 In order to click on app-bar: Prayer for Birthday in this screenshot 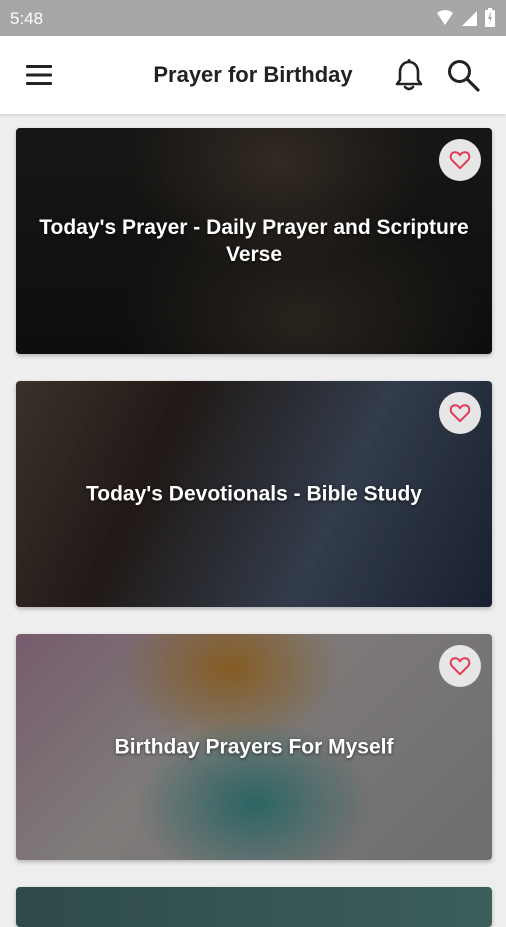, I will do `click(253, 75)`.